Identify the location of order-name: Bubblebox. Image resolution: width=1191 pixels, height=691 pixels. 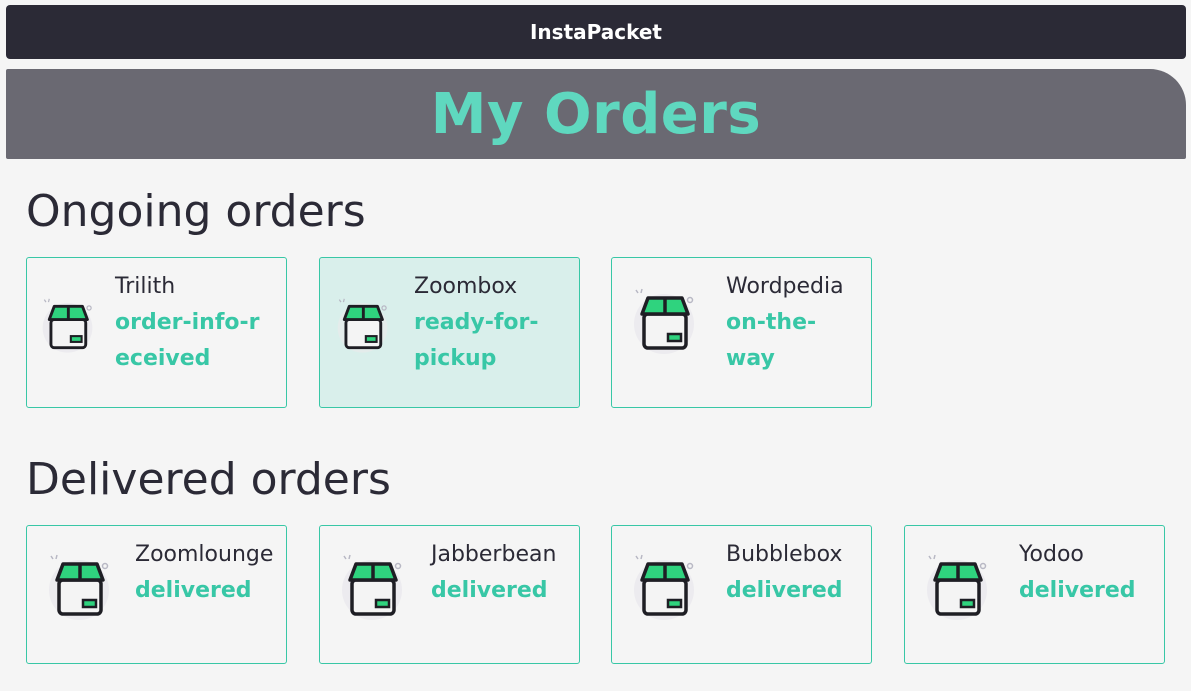
(784, 554).